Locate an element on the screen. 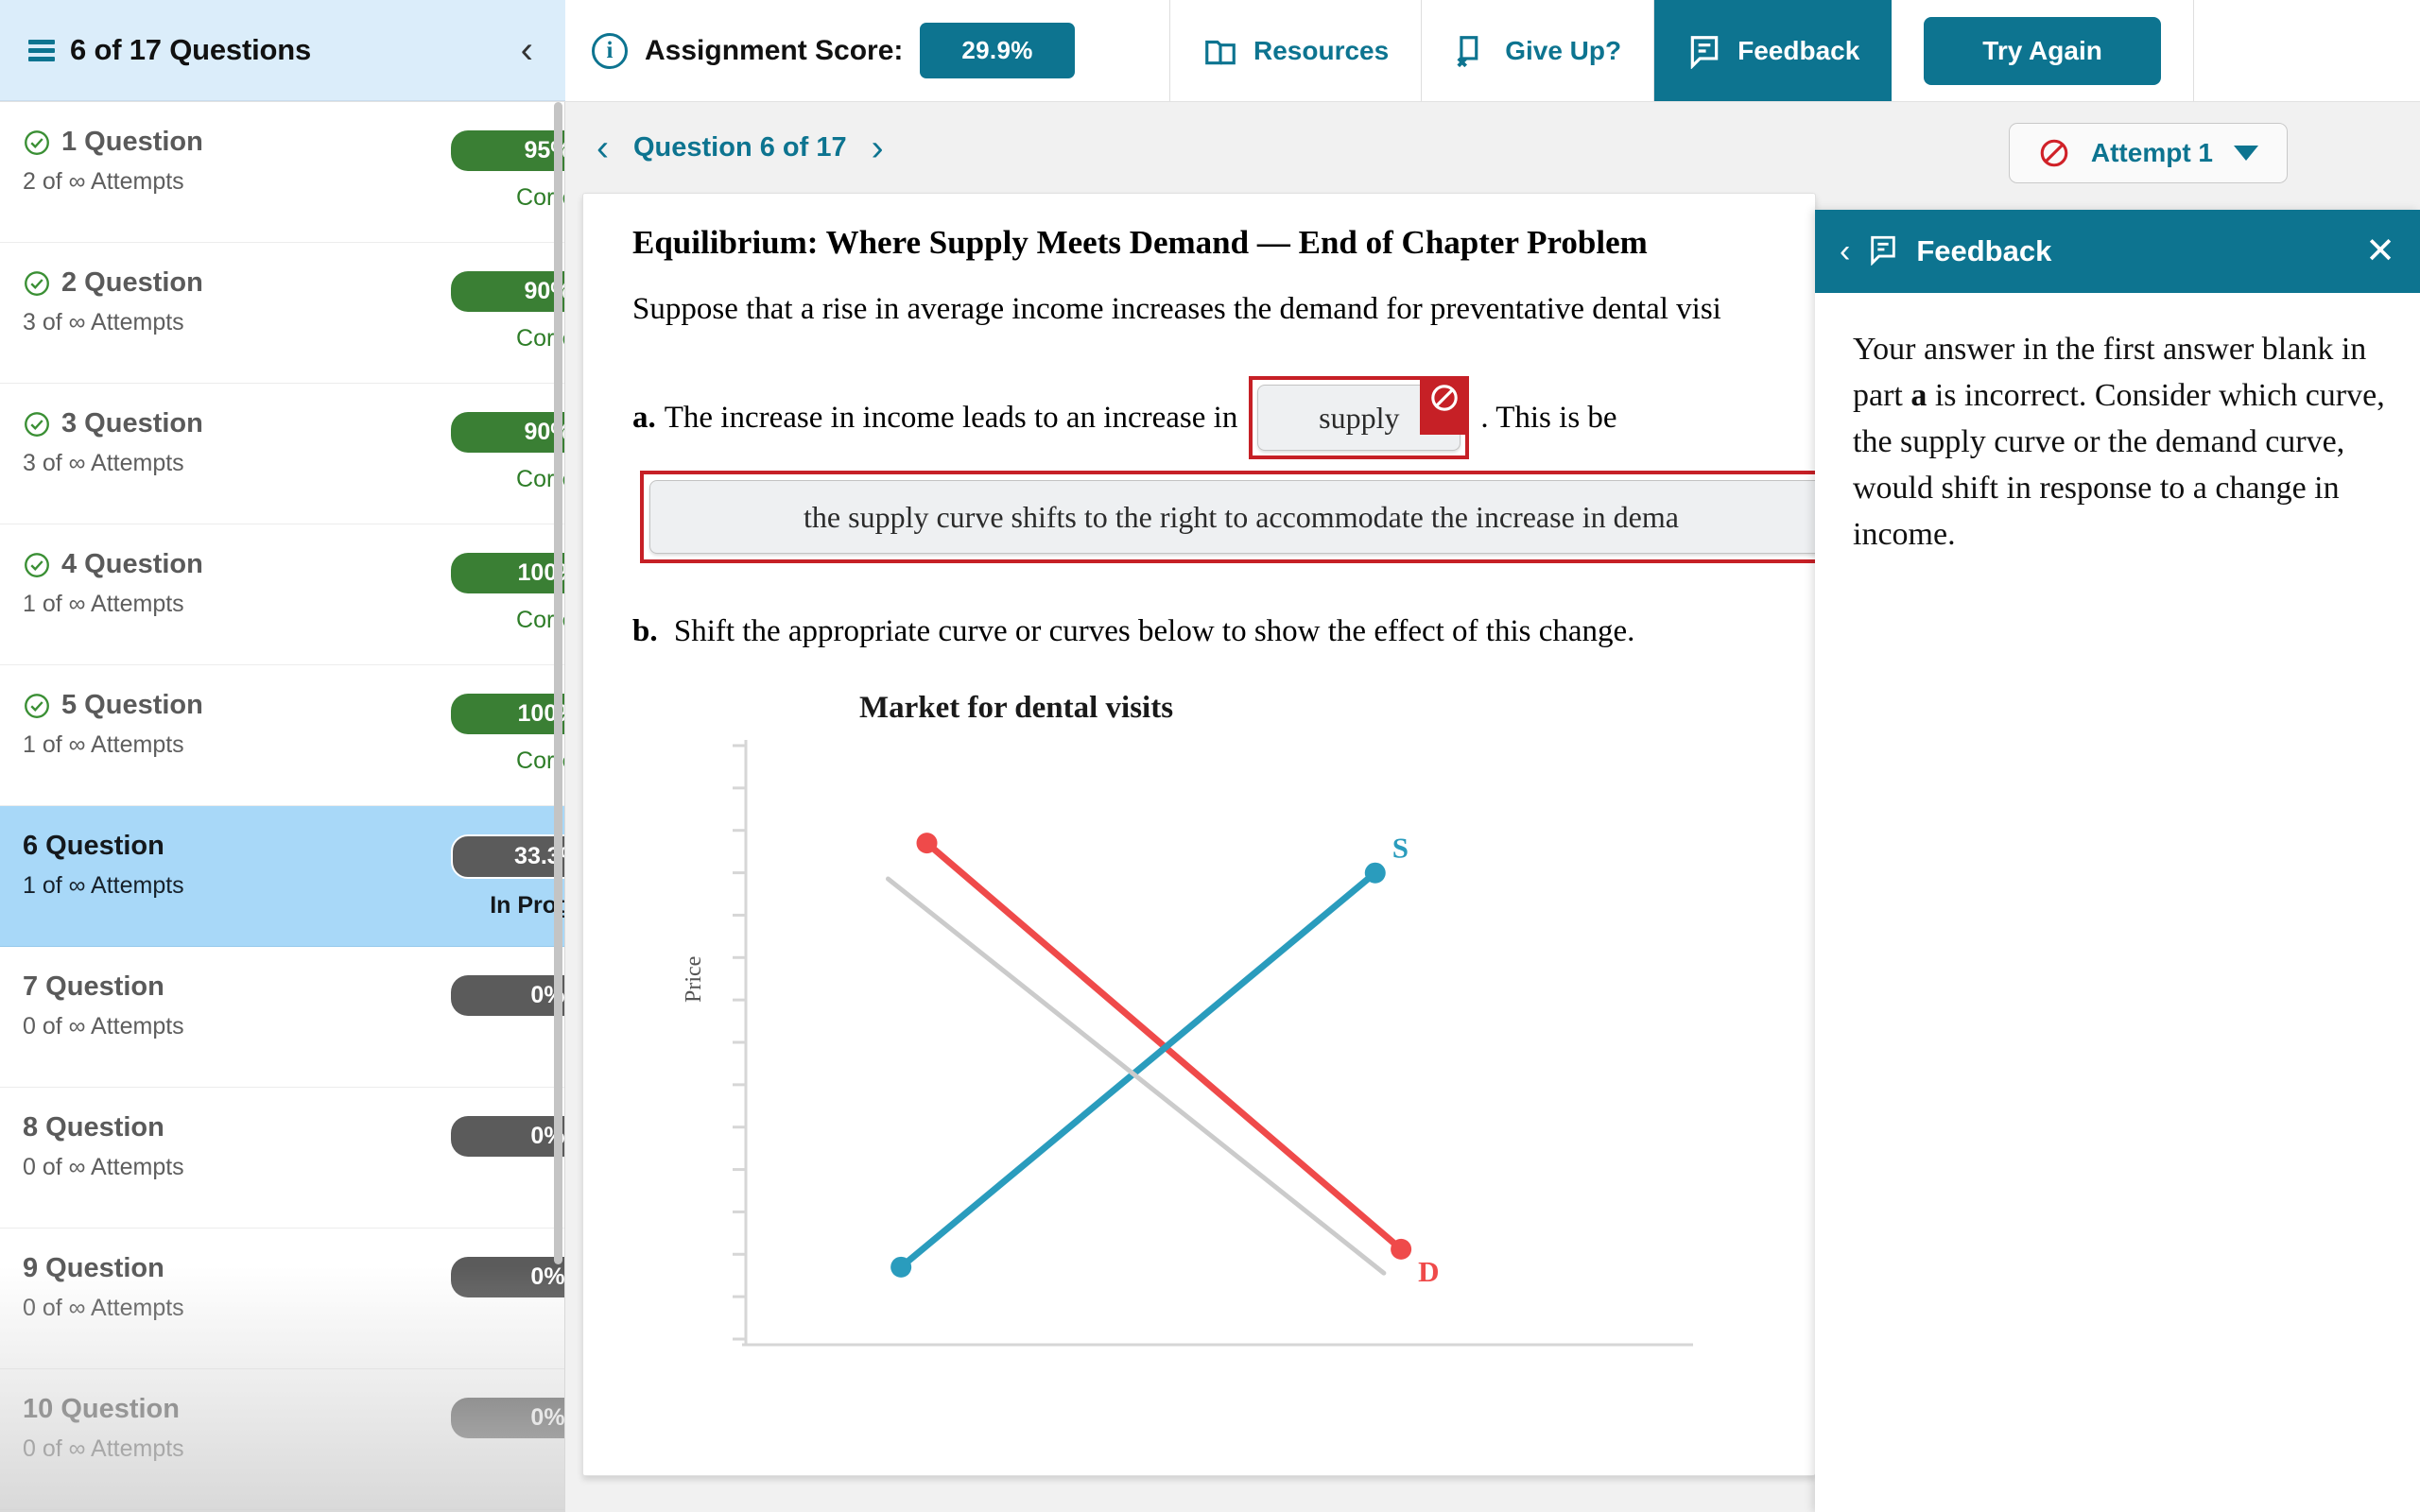 This screenshot has width=2420, height=1512. feedback-panel-header: ‹ Feedback ✕ is located at coordinates (2117, 251).